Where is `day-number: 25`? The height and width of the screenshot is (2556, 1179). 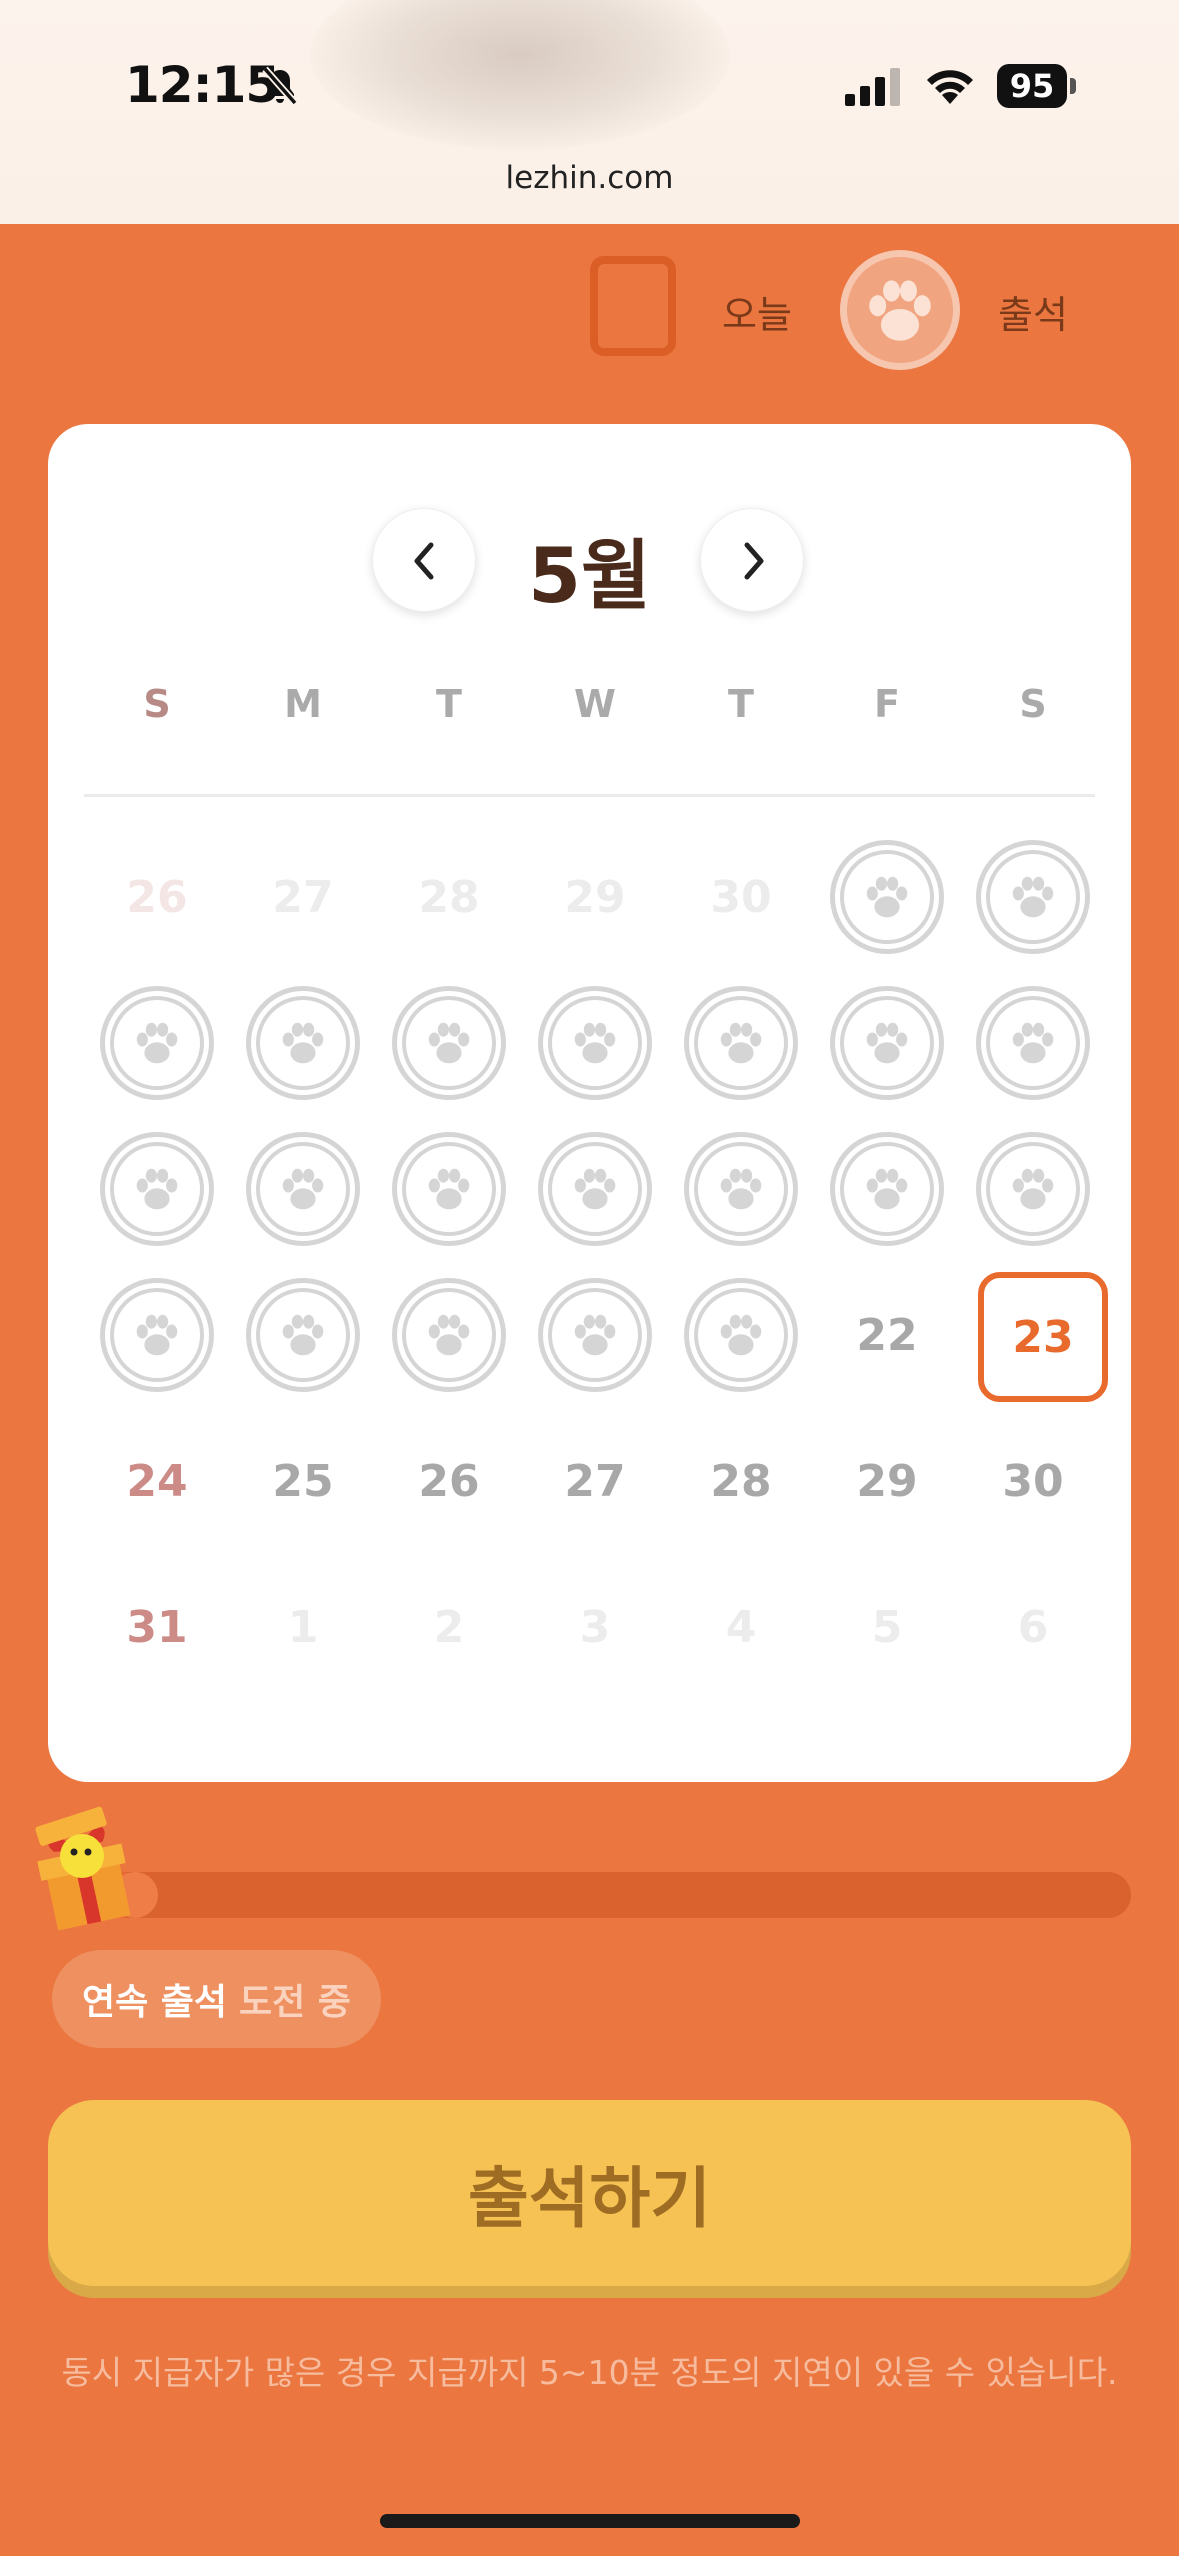 day-number: 25 is located at coordinates (303, 1481).